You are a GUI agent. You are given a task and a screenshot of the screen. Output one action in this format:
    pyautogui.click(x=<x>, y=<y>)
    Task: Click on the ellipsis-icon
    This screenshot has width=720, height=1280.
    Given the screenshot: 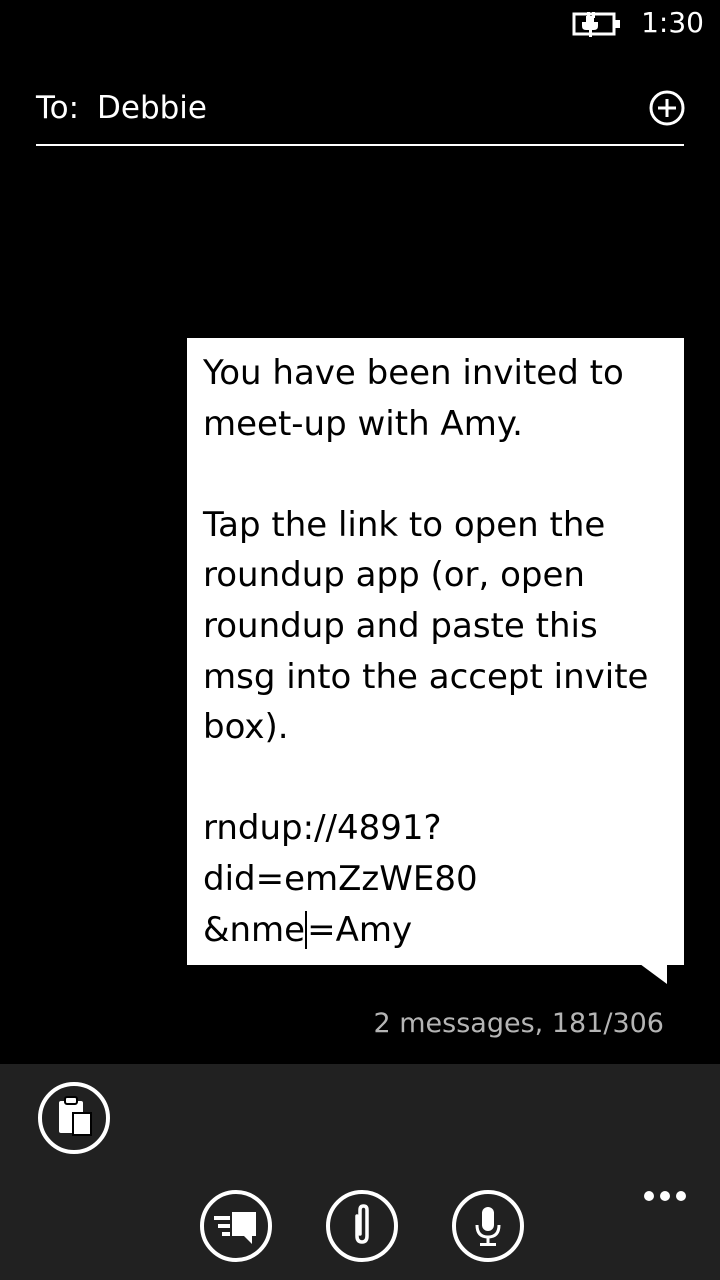 What is the action you would take?
    pyautogui.click(x=665, y=1196)
    